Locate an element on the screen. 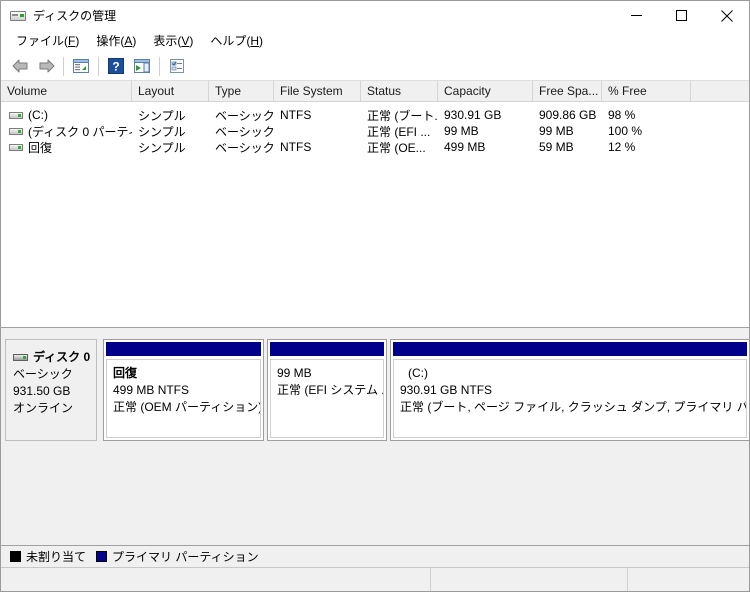  menu-help: ヘルプ(H) is located at coordinates (237, 41).